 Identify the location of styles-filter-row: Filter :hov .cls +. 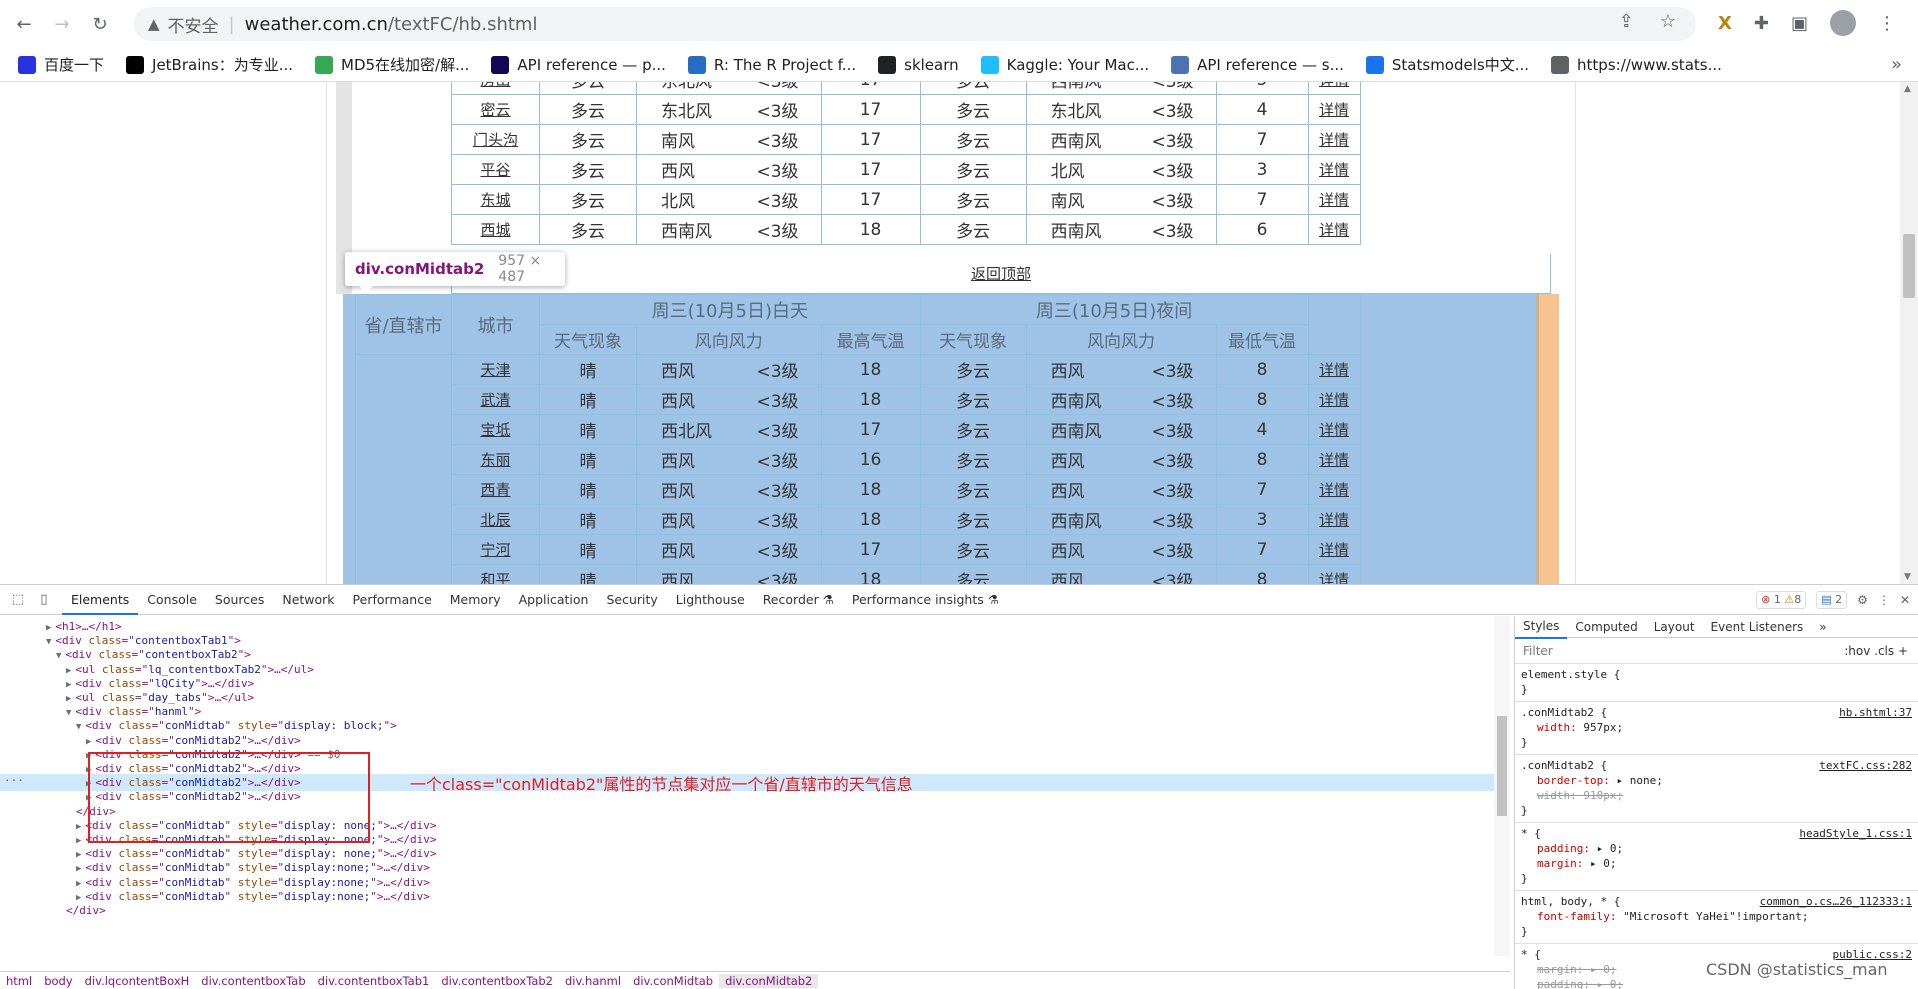
(1716, 651).